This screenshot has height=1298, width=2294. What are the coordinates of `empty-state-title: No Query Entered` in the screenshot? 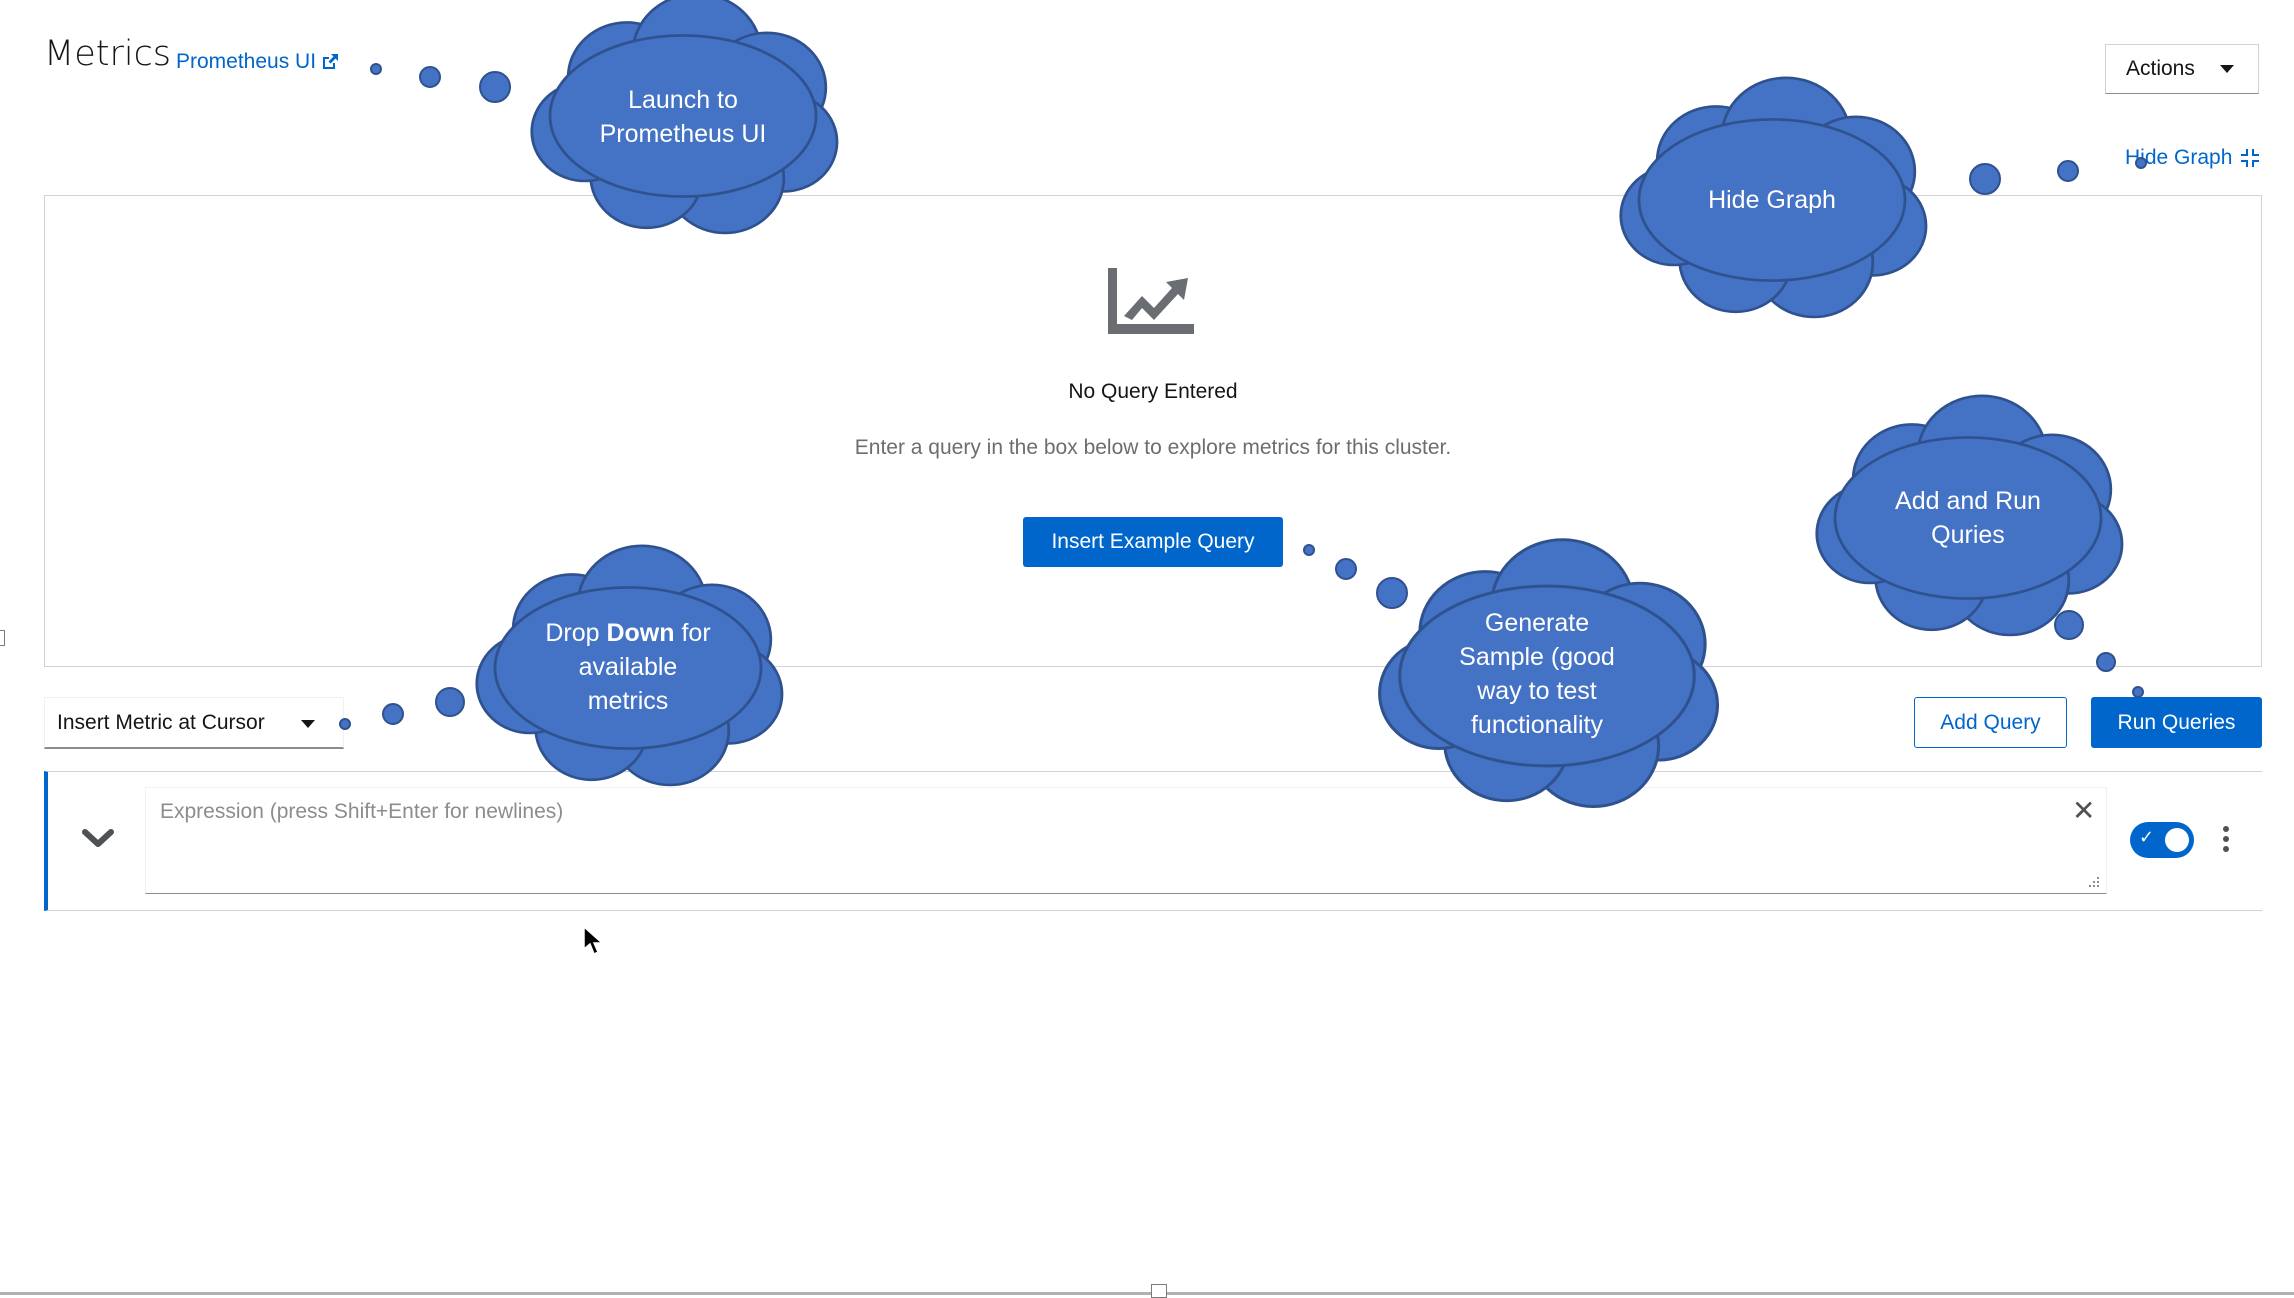 It's located at (1153, 391).